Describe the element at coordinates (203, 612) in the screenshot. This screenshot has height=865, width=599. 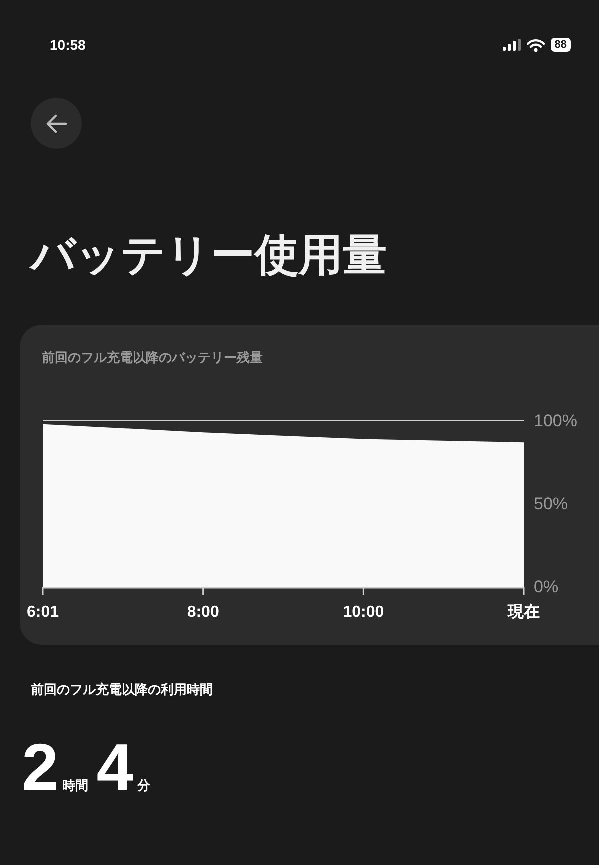
I see `x-axis-label: 8:00` at that location.